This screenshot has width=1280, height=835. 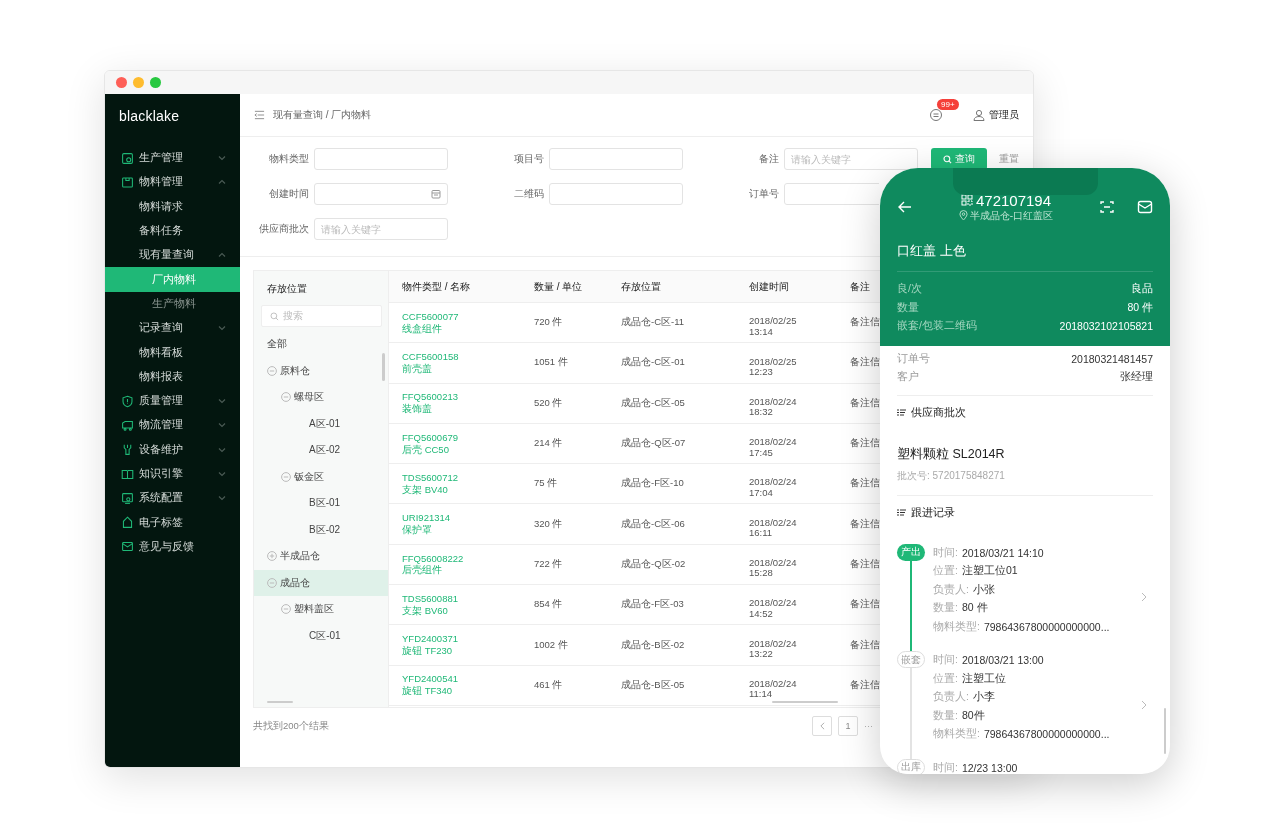 What do you see at coordinates (321, 370) in the screenshot?
I see `tree-node: 原料仓` at bounding box center [321, 370].